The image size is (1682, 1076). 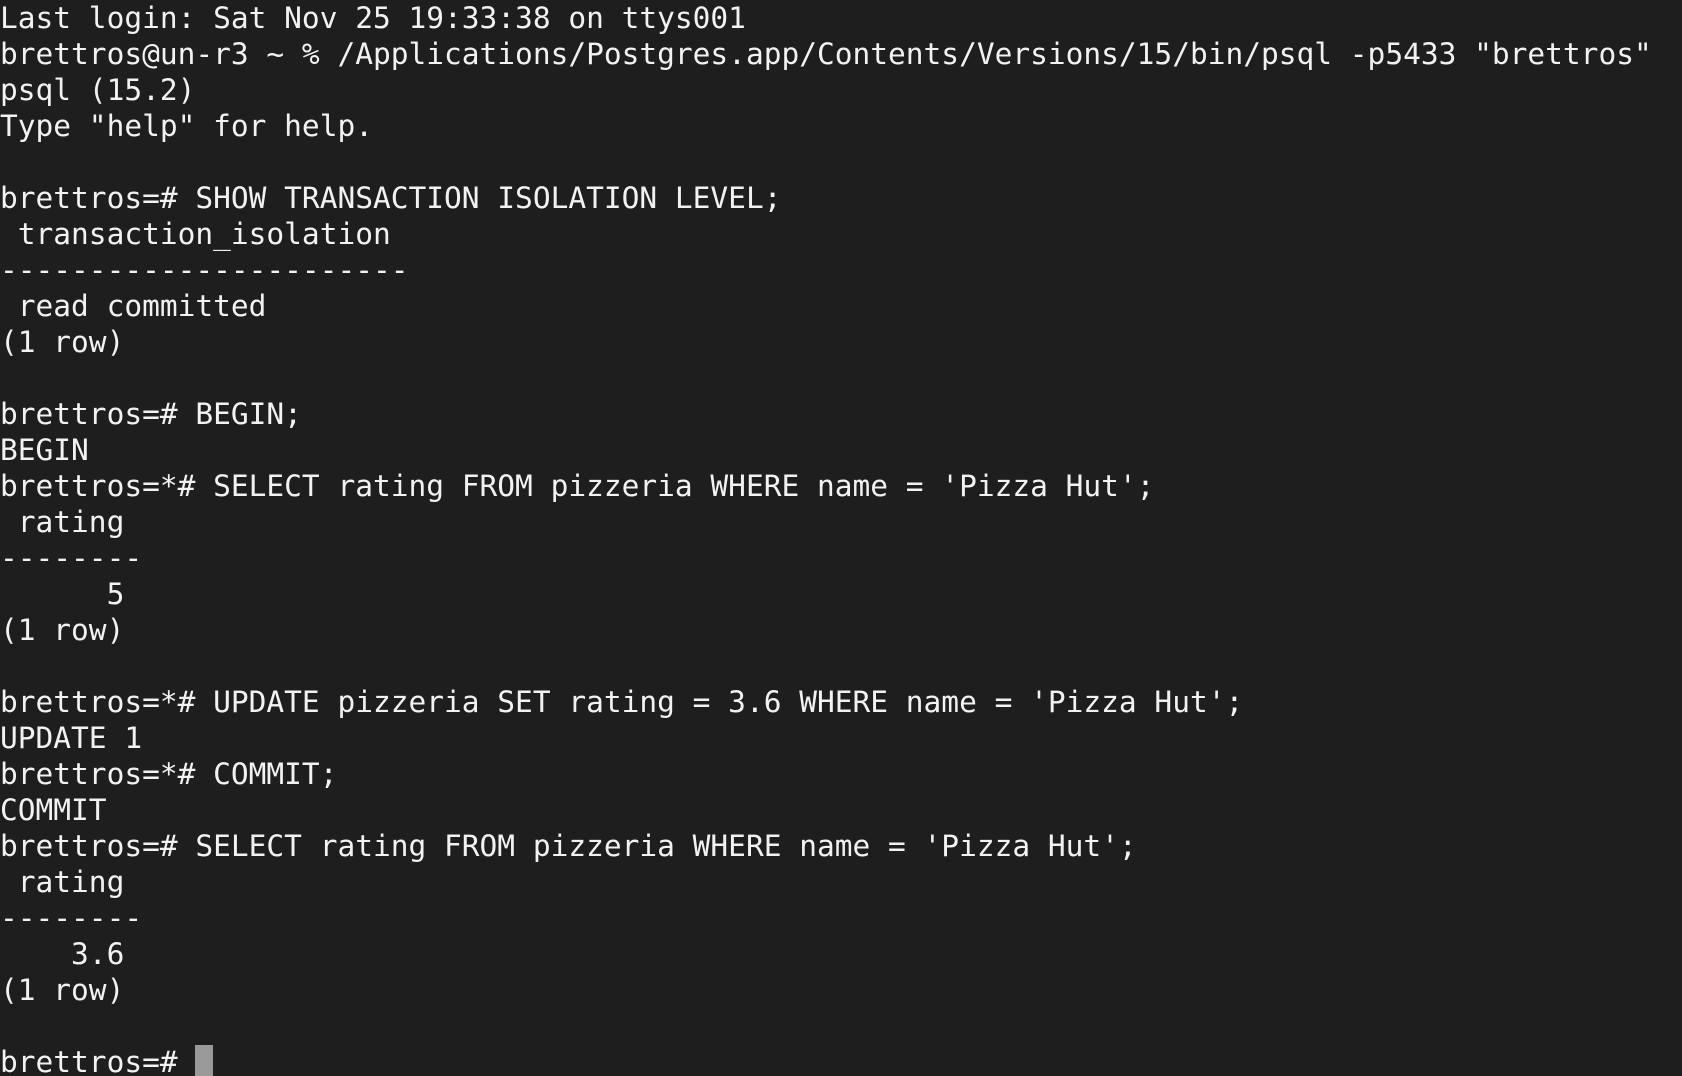 What do you see at coordinates (98, 1060) in the screenshot?
I see `prompt-text: brettros=#` at bounding box center [98, 1060].